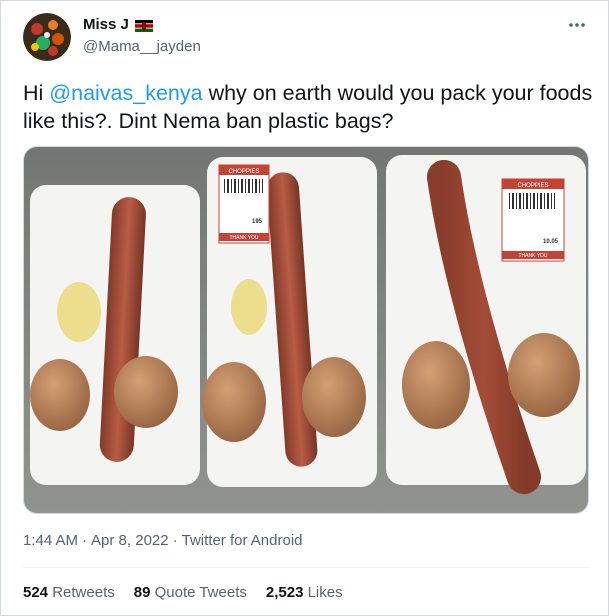 Image resolution: width=609 pixels, height=616 pixels. Describe the element at coordinates (325, 592) in the screenshot. I see `likes-label: Likes` at that location.